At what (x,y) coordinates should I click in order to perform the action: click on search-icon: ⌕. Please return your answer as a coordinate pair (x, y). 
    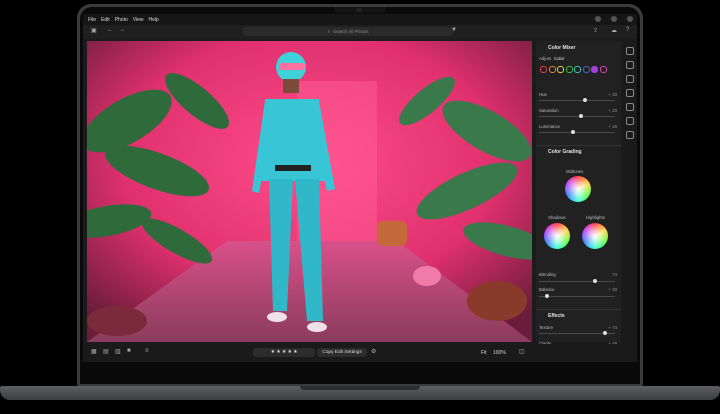
    Looking at the image, I should click on (328, 31).